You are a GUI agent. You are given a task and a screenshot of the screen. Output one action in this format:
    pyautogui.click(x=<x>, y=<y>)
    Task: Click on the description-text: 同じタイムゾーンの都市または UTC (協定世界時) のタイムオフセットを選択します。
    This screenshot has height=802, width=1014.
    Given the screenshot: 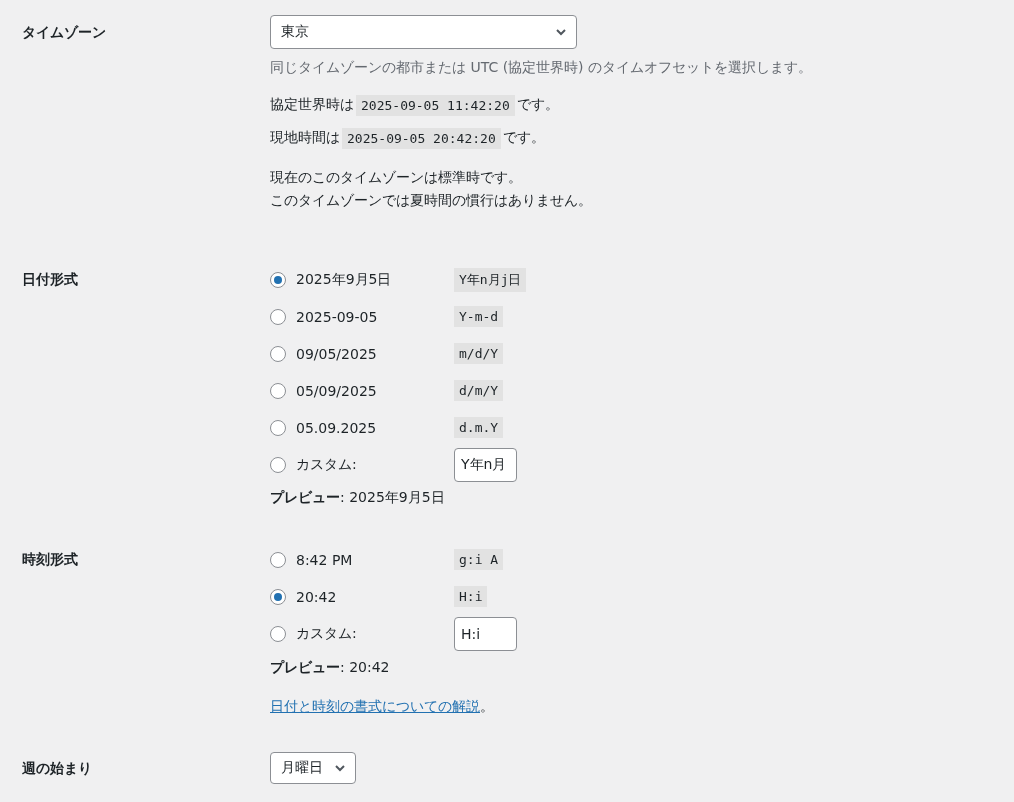 What is the action you would take?
    pyautogui.click(x=541, y=67)
    